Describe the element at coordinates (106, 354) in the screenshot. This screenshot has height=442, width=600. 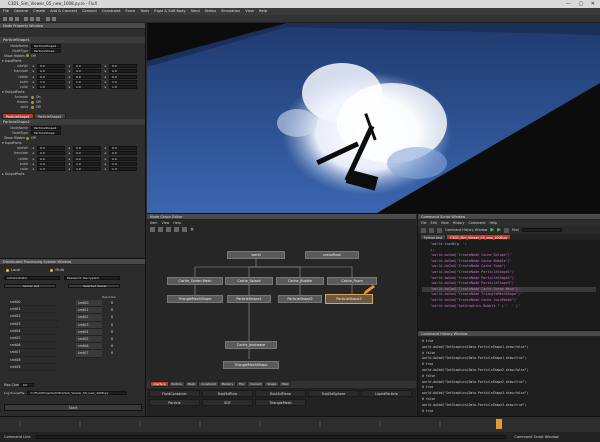
I see `selected-server-item: smt07 8` at that location.